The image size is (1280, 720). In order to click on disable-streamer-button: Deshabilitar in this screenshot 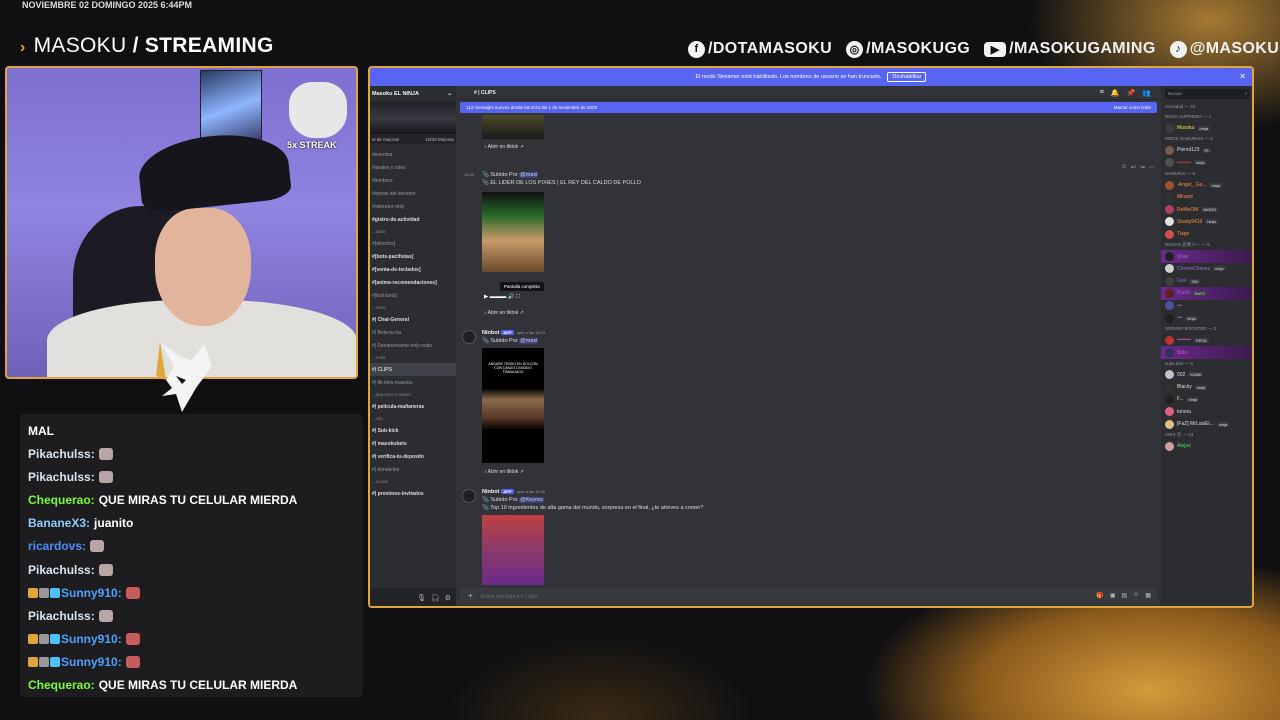, I will do `click(907, 77)`.